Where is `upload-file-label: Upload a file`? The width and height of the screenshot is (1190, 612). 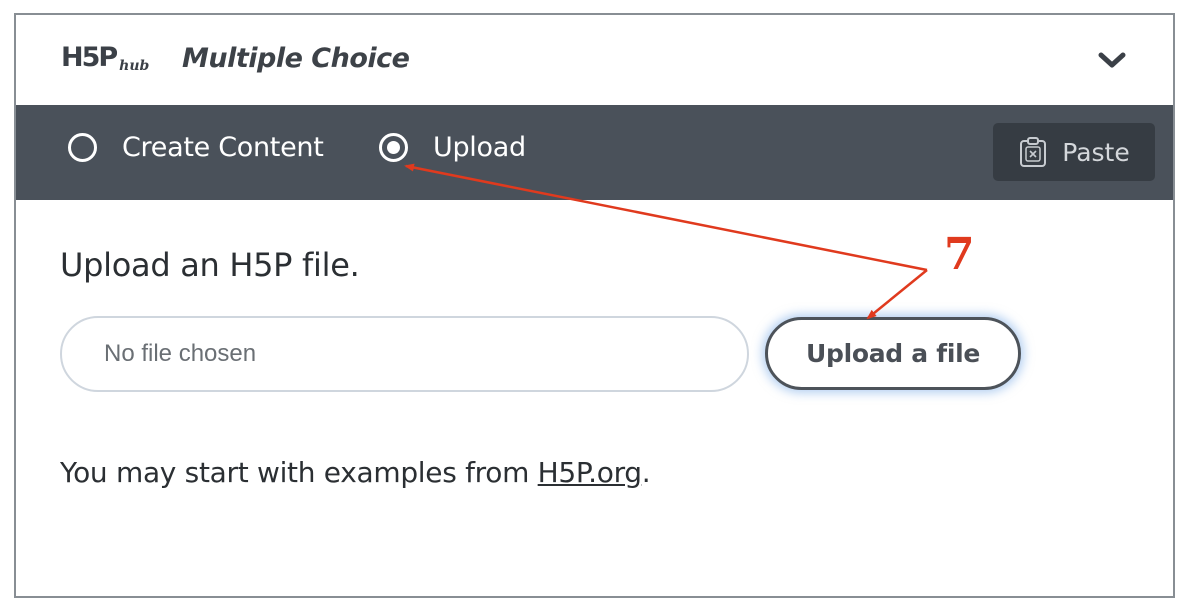 upload-file-label: Upload a file is located at coordinates (893, 353).